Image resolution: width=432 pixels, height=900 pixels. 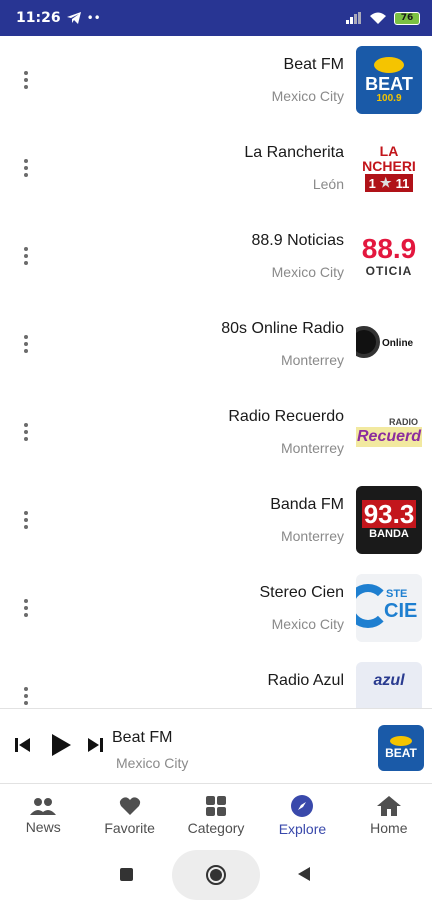 What do you see at coordinates (298, 240) in the screenshot?
I see `station-name: 88.9 Noticias` at bounding box center [298, 240].